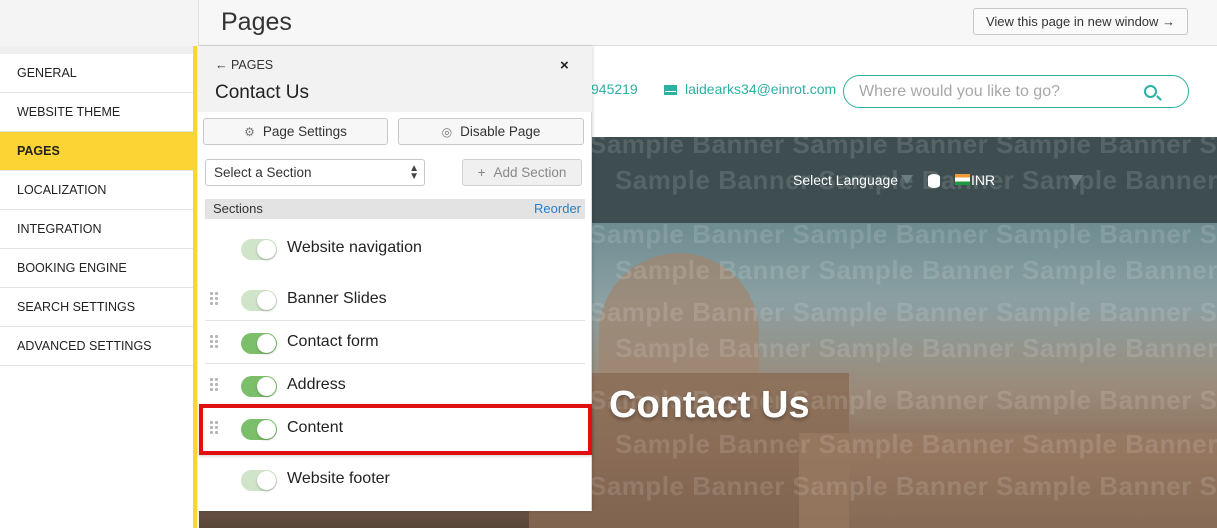  Describe the element at coordinates (934, 181) in the screenshot. I see `database-icon` at that location.